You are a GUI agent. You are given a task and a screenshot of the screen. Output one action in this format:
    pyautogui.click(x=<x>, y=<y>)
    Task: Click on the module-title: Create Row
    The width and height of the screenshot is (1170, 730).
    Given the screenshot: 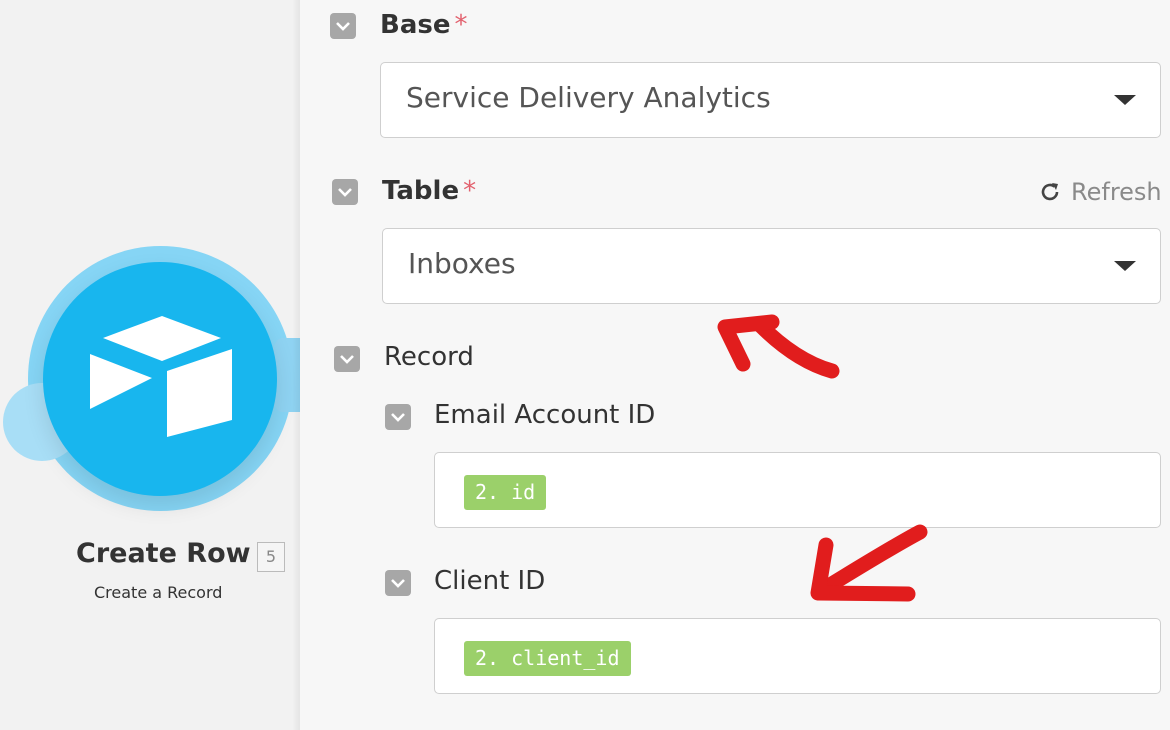 What is the action you would take?
    pyautogui.click(x=163, y=553)
    